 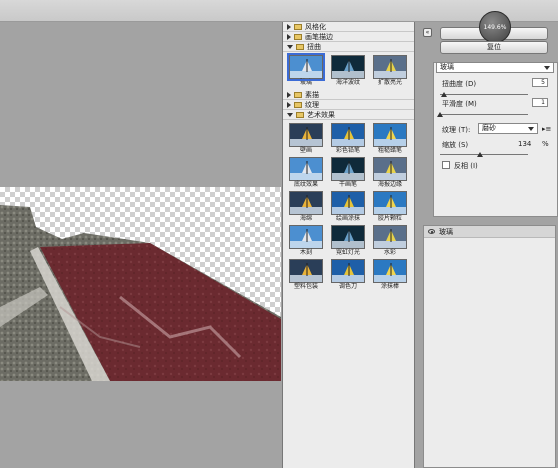 I want to click on invert-label: 反相 (I), so click(x=466, y=166).